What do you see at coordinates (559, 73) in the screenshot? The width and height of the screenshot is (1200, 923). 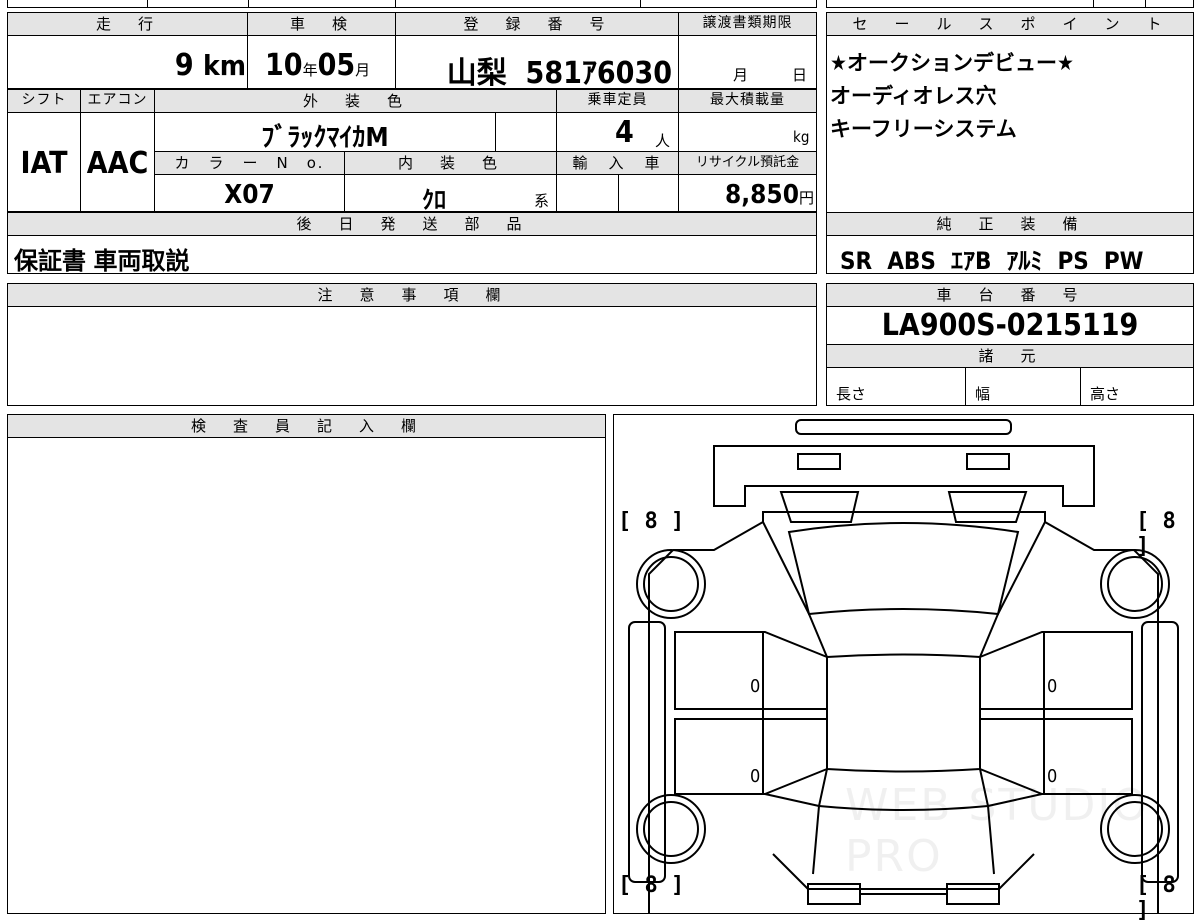 I see `registration-plate: 山梨 581ｱ6030` at bounding box center [559, 73].